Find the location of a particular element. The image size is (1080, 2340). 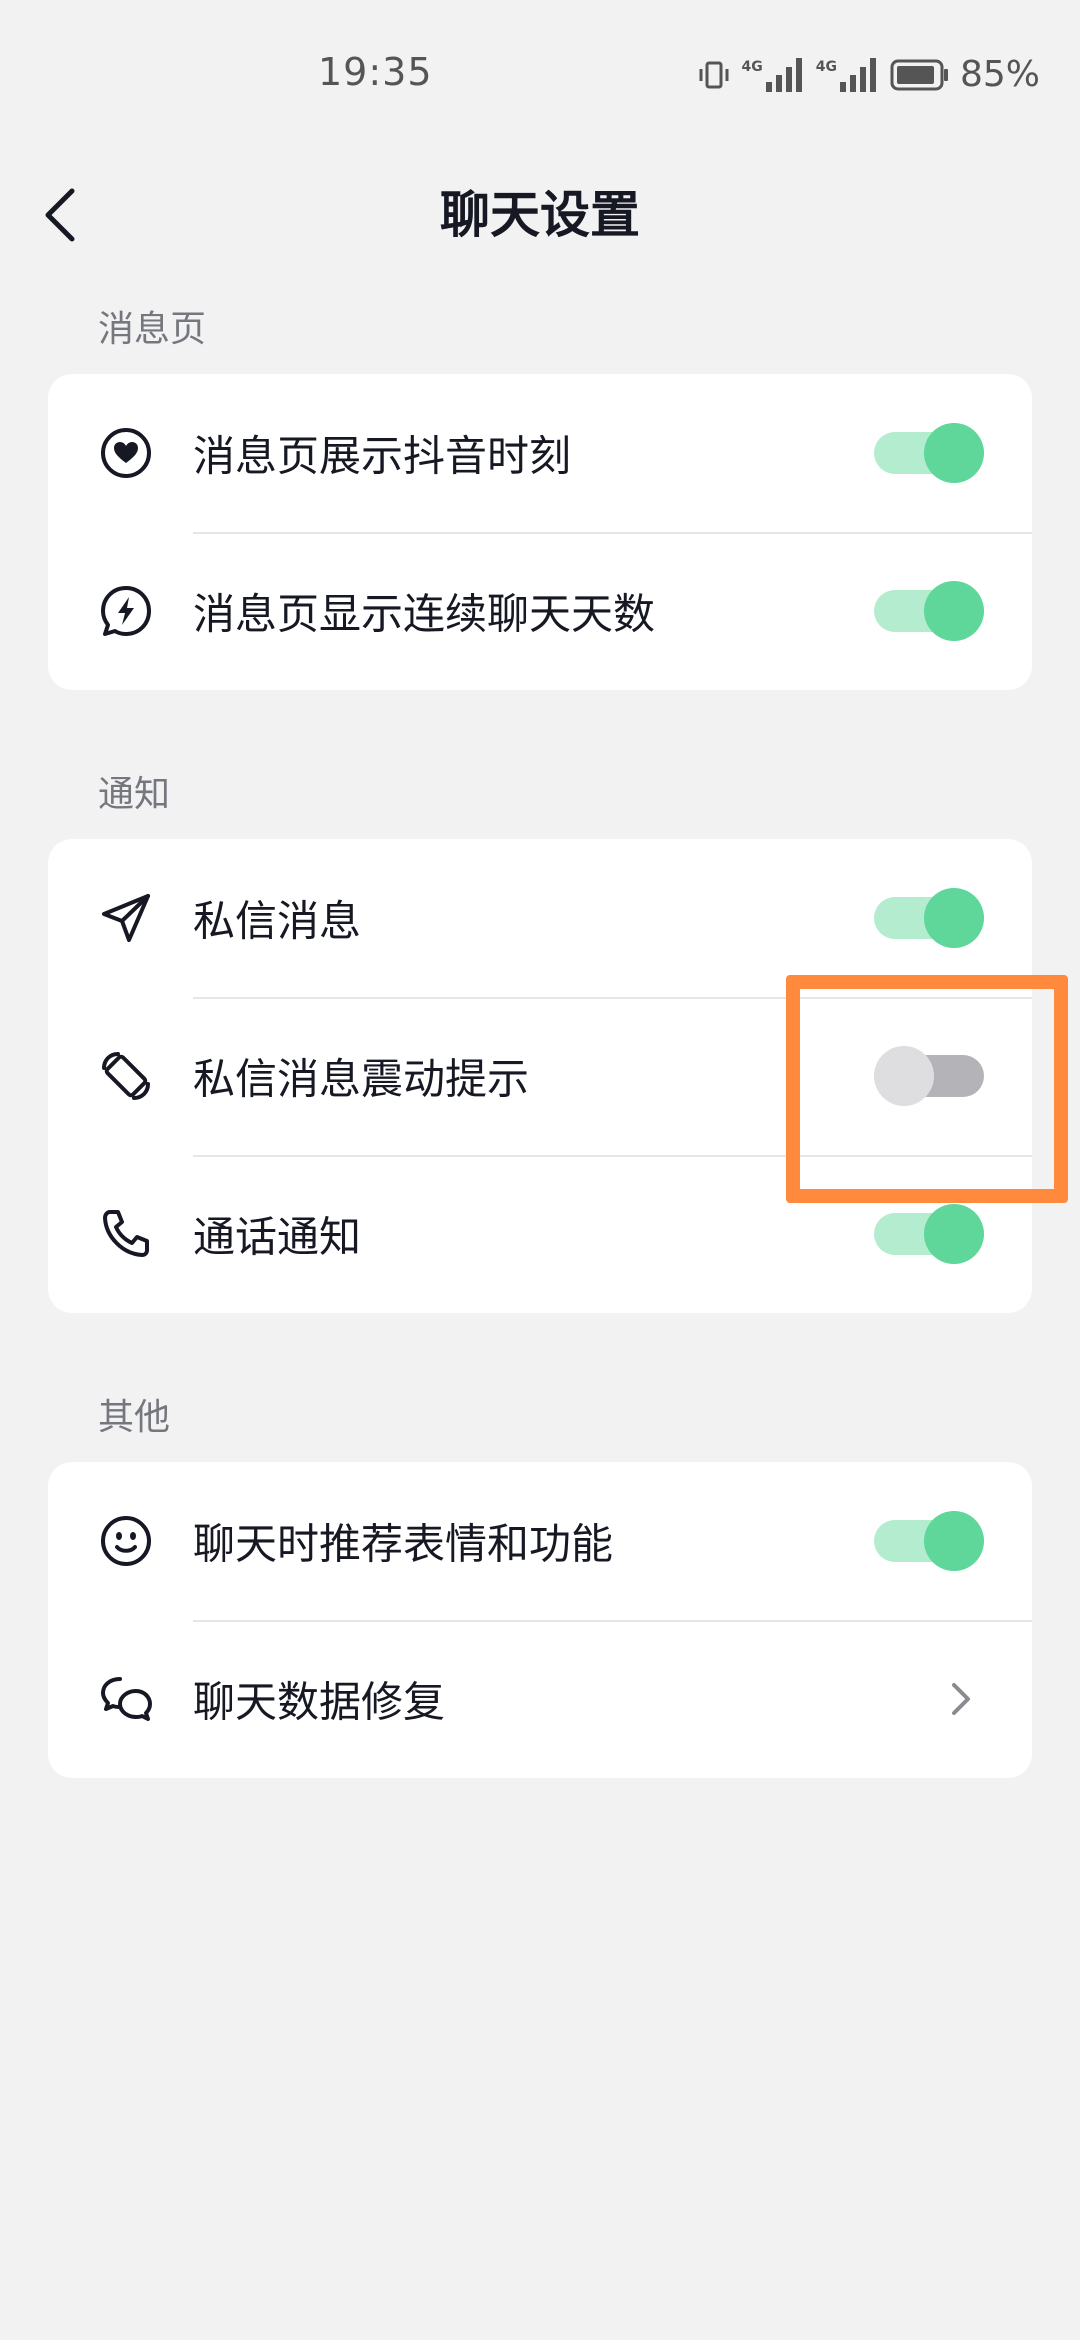

section-label-notifications: 通知 is located at coordinates (134, 794).